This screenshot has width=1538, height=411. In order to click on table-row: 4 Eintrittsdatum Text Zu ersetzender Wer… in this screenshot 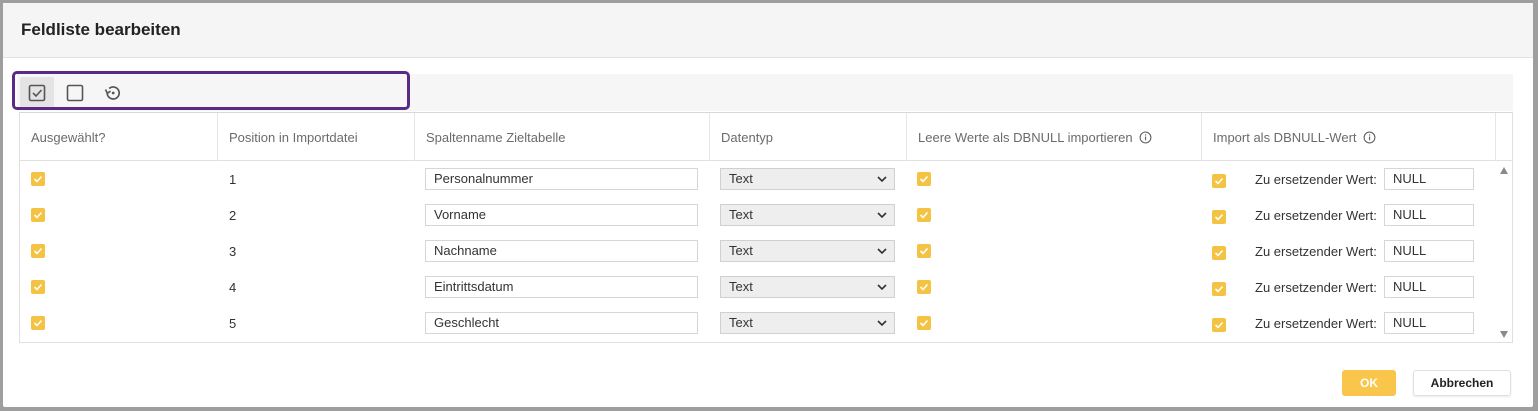, I will do `click(758, 287)`.